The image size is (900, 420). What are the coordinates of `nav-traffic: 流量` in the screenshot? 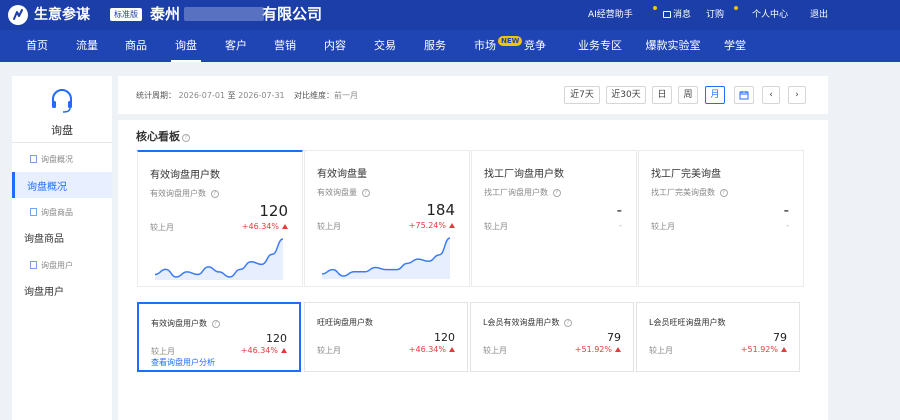 It's located at (87, 46).